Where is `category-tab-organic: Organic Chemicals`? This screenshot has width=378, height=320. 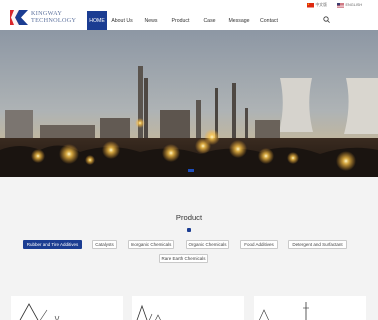
category-tab-organic: Organic Chemicals is located at coordinates (207, 244).